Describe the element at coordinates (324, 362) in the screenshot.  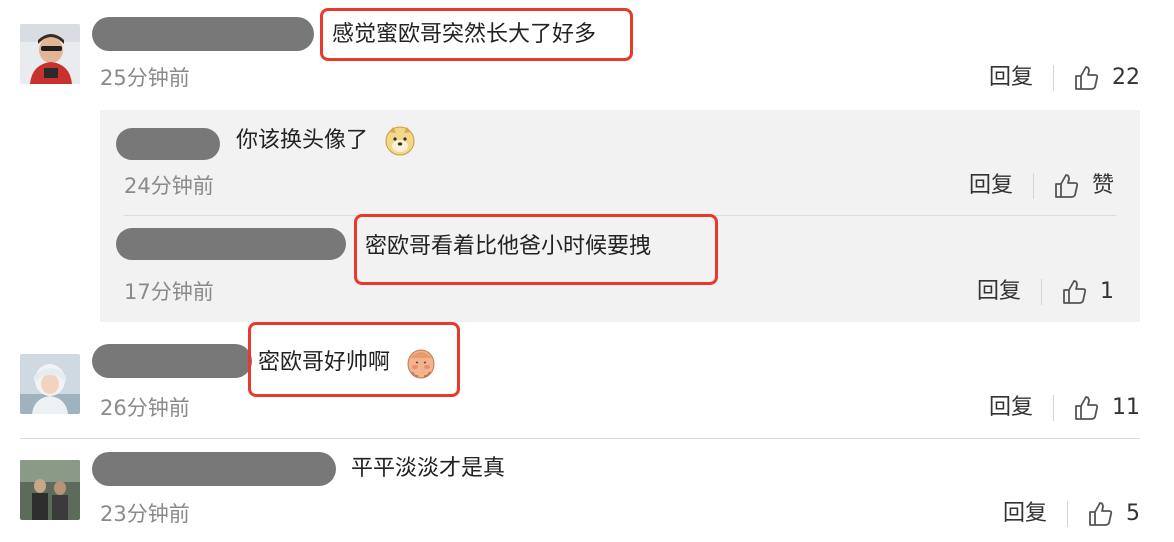
I see `comment-text: 密欧哥好帅啊` at that location.